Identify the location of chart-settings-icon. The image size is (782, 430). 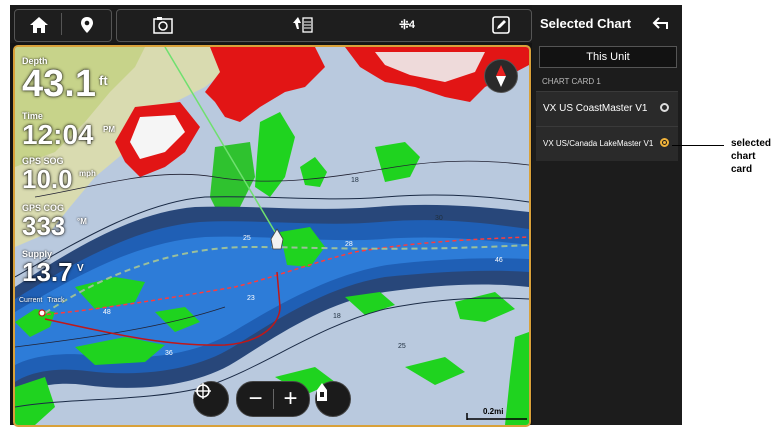
(163, 24).